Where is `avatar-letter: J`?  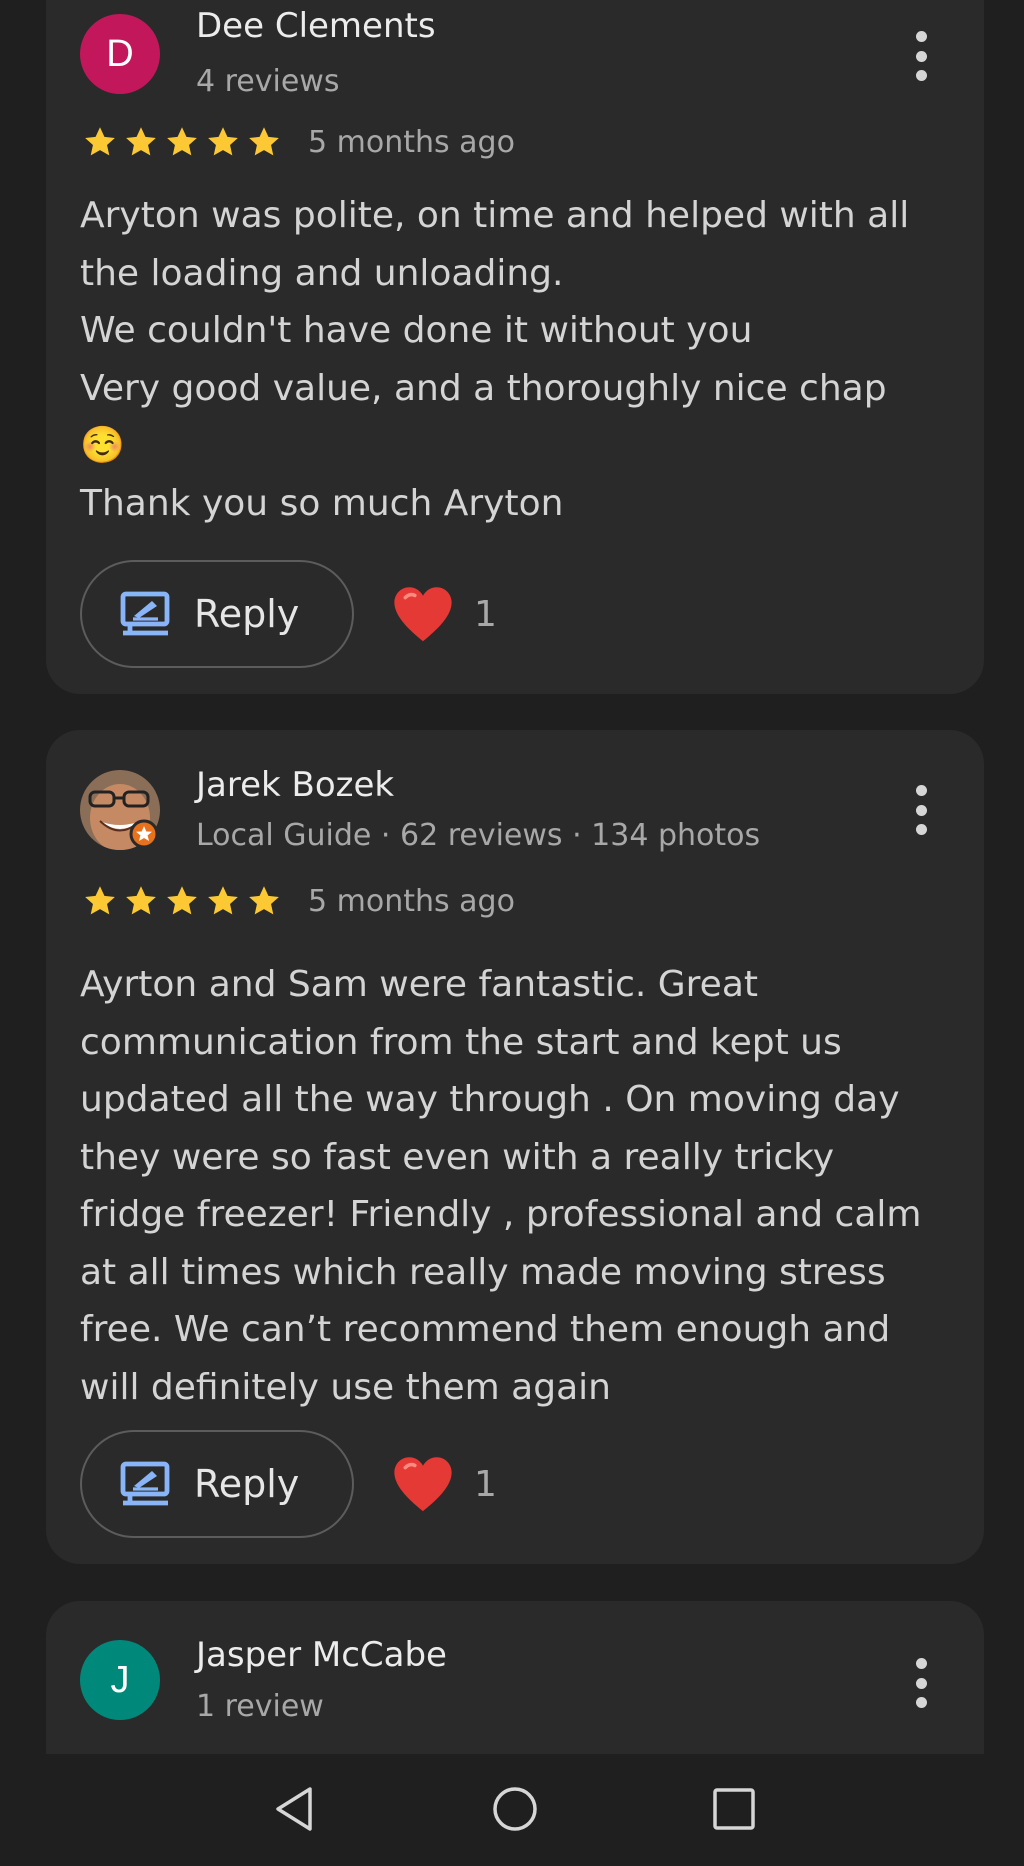
avatar-letter: J is located at coordinates (120, 1679).